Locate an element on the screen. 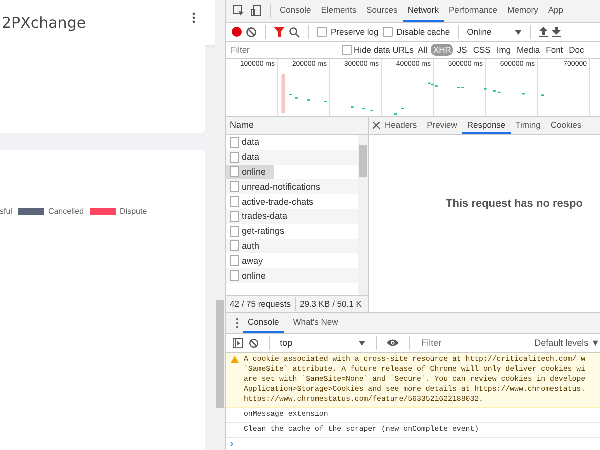 The width and height of the screenshot is (600, 450). checkbox-label: Disable cache is located at coordinates (423, 32).